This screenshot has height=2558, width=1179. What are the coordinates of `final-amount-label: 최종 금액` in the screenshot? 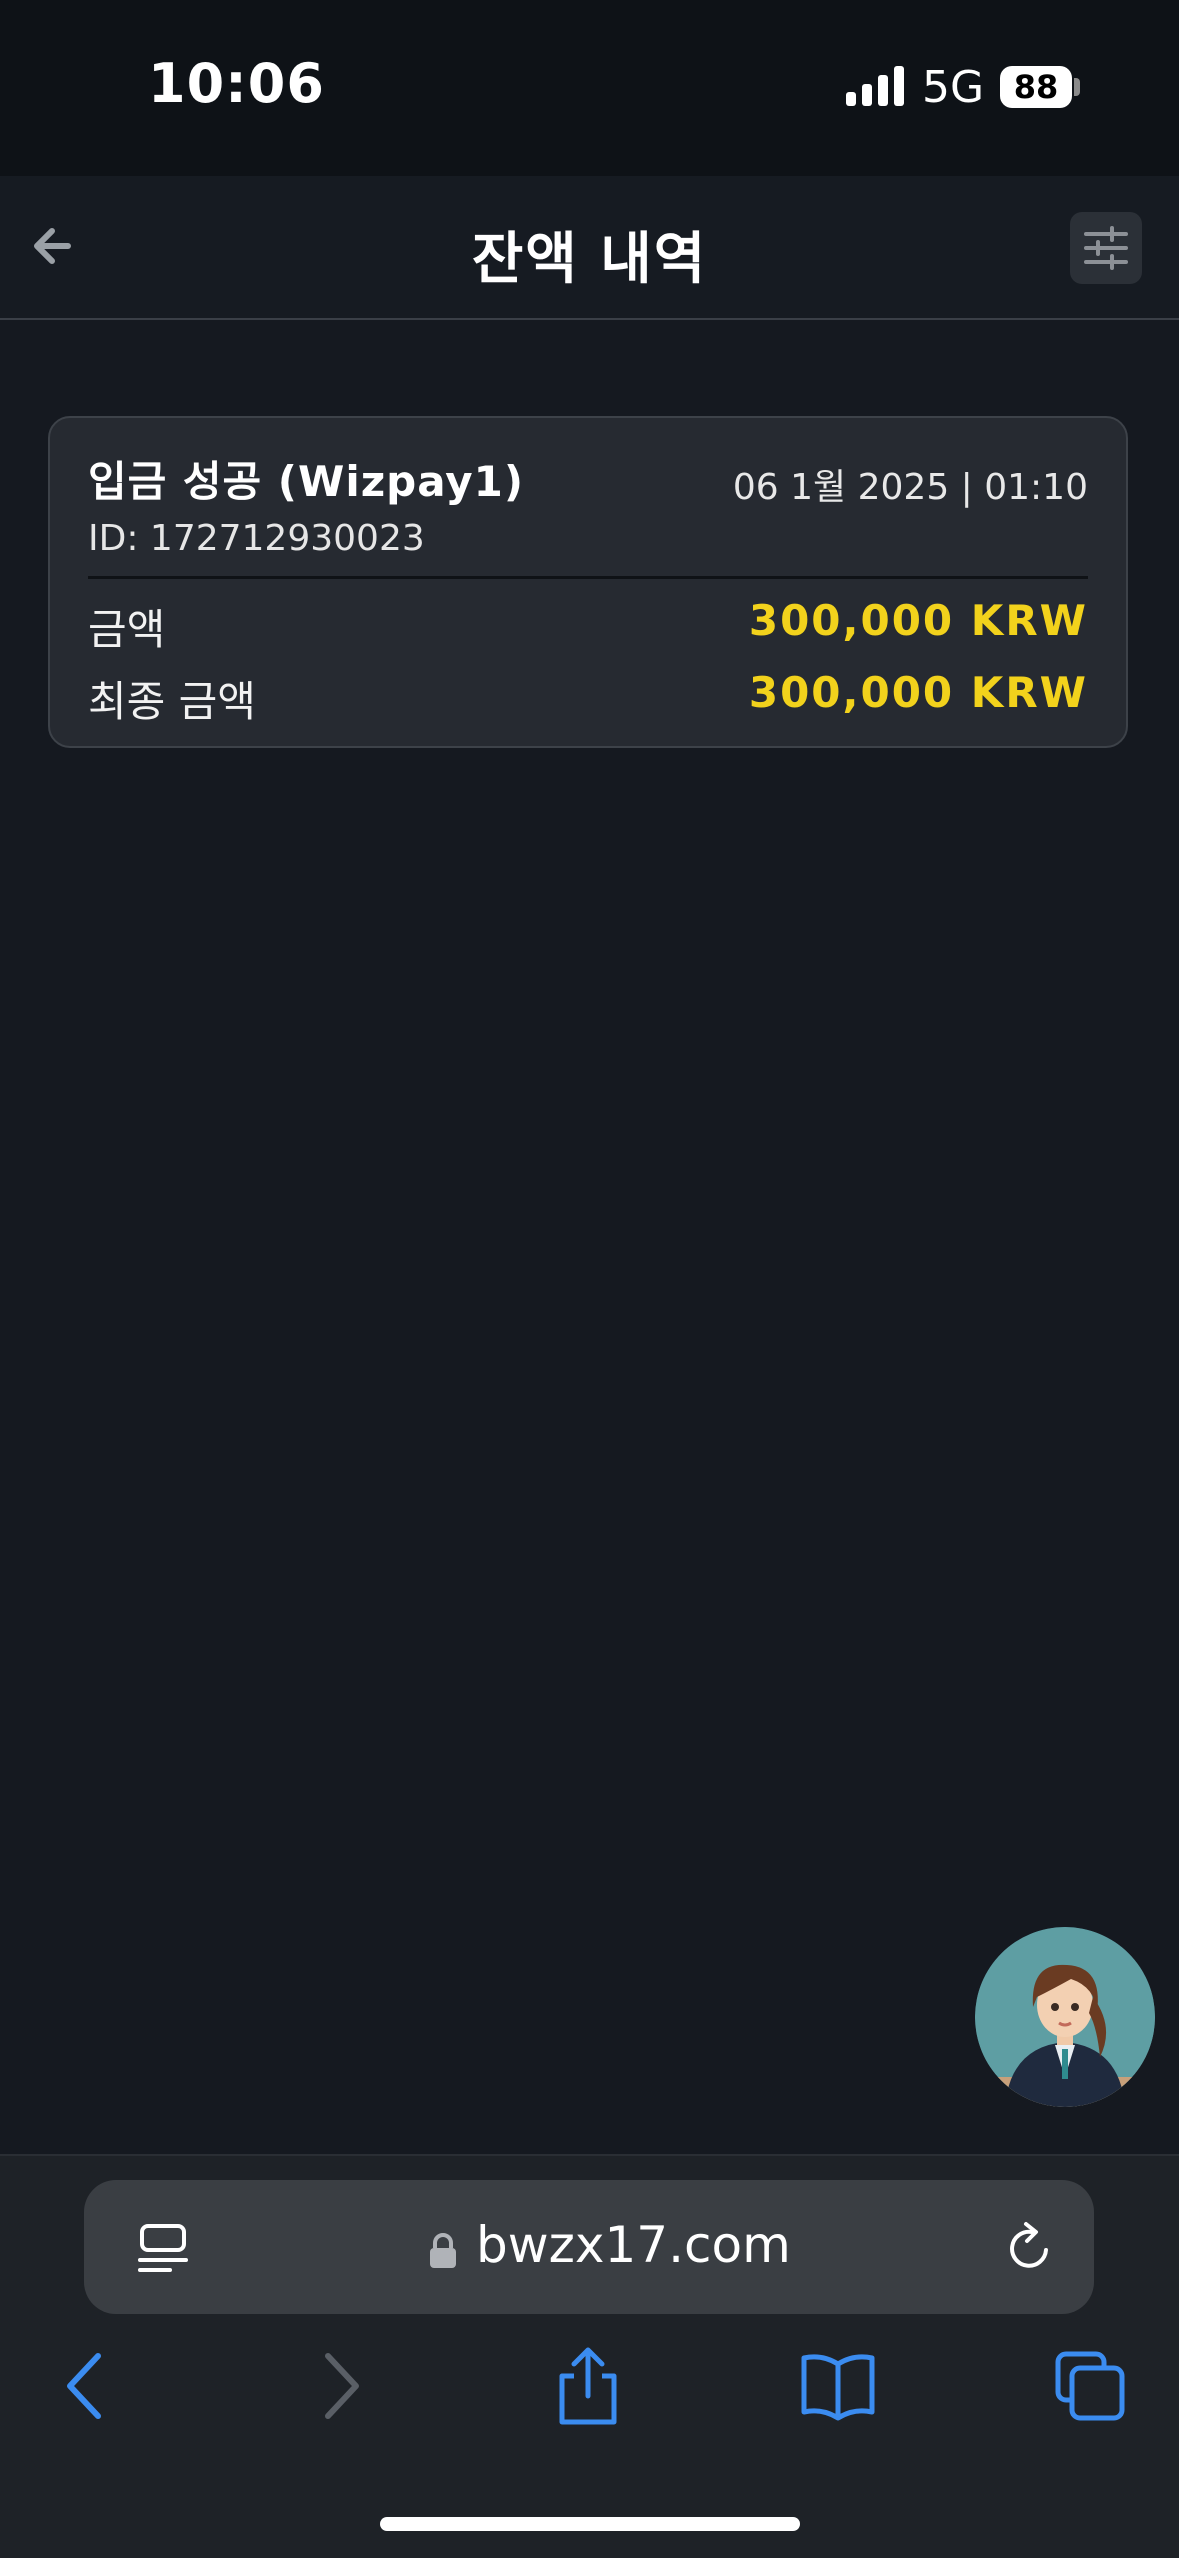 It's located at (172, 701).